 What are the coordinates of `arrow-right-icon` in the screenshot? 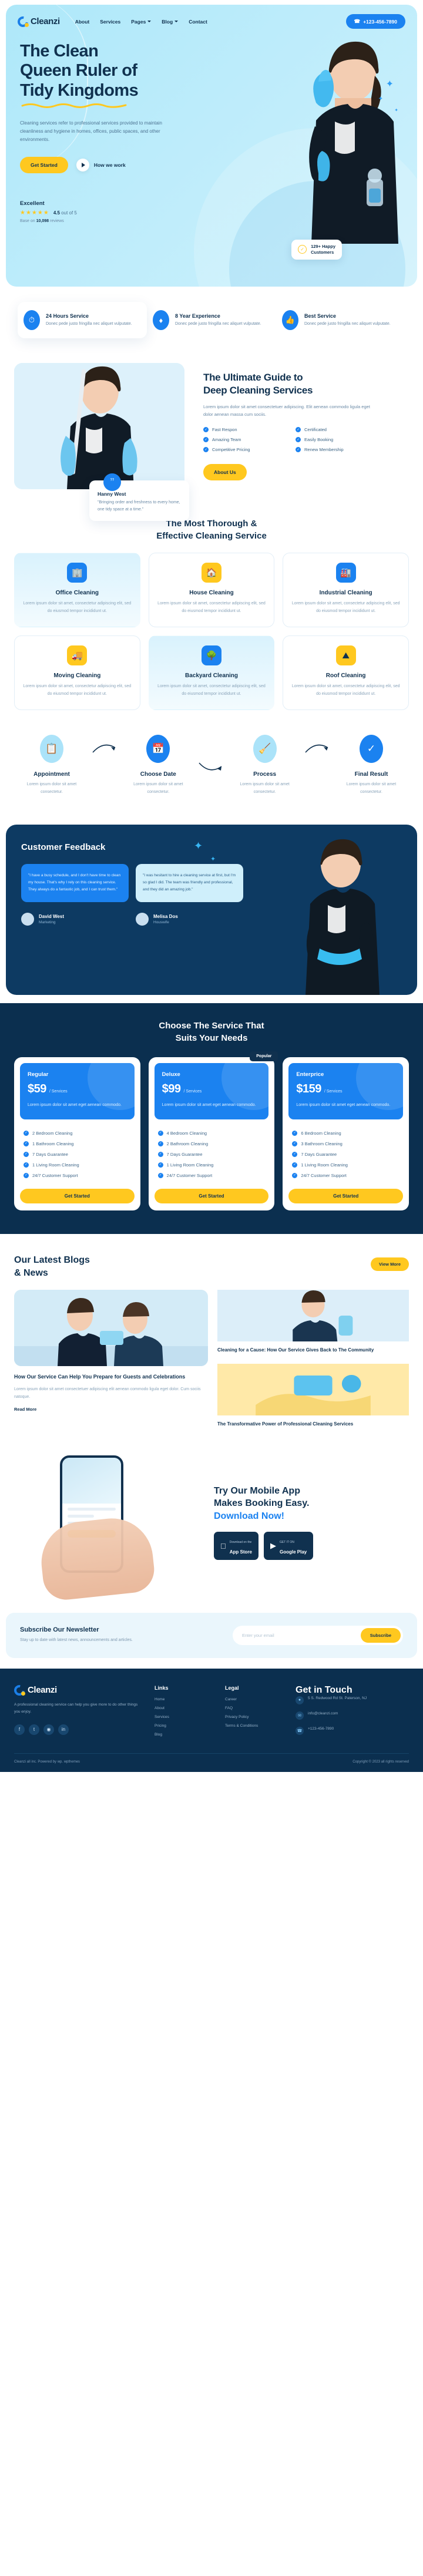 It's located at (104, 749).